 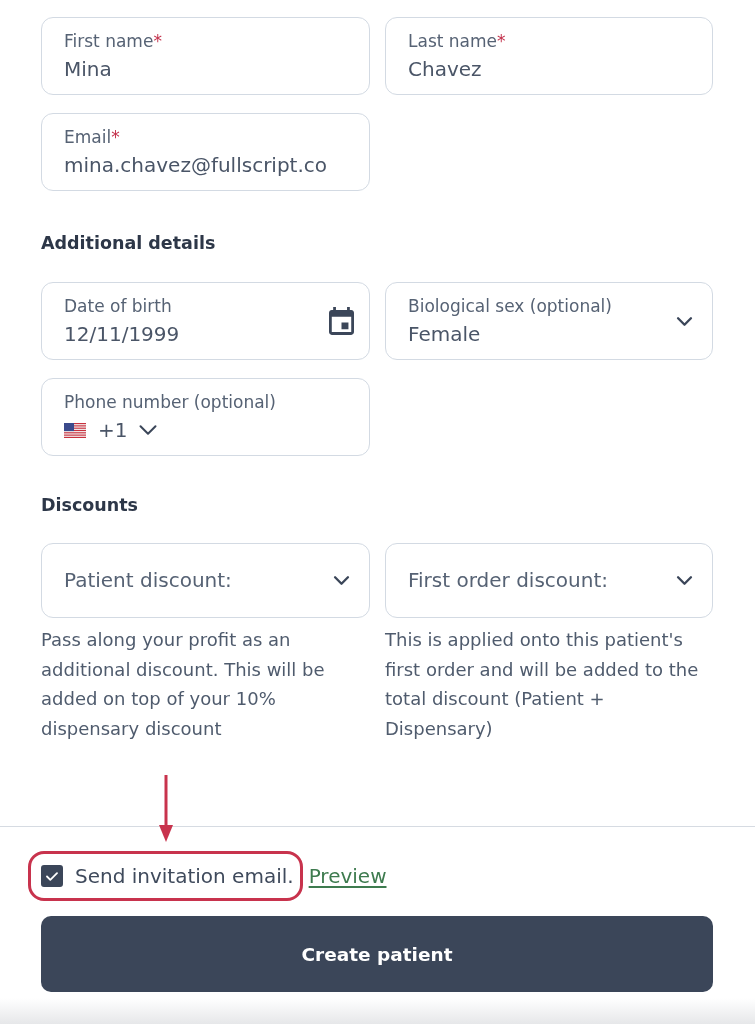 What do you see at coordinates (205, 56) in the screenshot?
I see `text-field: First name* Mina` at bounding box center [205, 56].